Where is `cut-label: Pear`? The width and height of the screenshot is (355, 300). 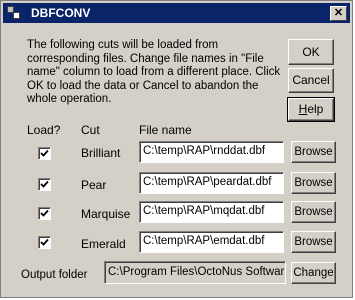 cut-label: Pear is located at coordinates (94, 185).